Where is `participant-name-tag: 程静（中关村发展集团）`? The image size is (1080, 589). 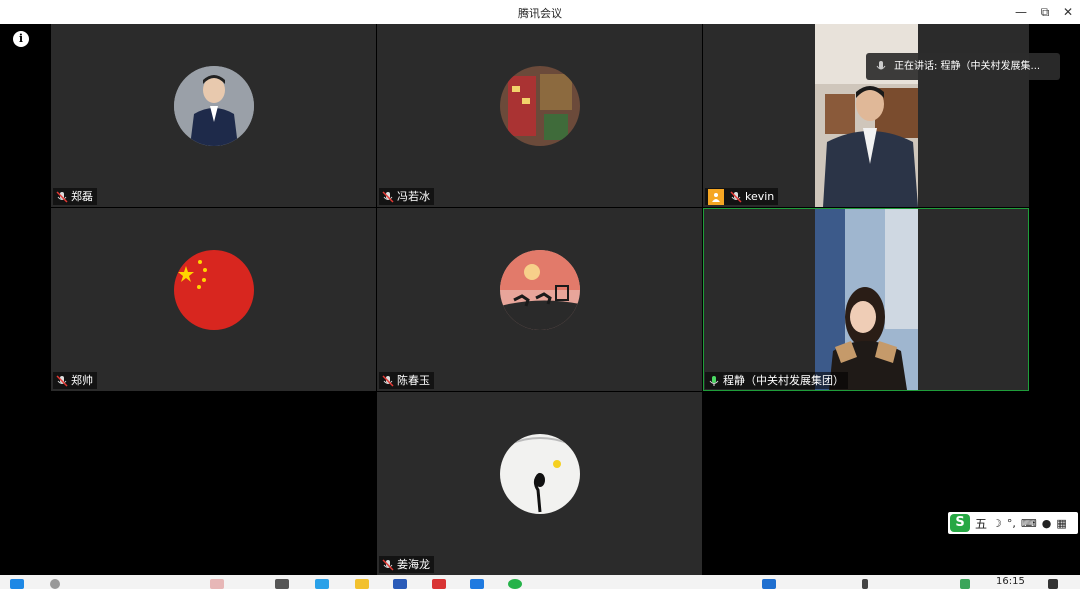
participant-name-tag: 程静（中关村发展集团） is located at coordinates (776, 380).